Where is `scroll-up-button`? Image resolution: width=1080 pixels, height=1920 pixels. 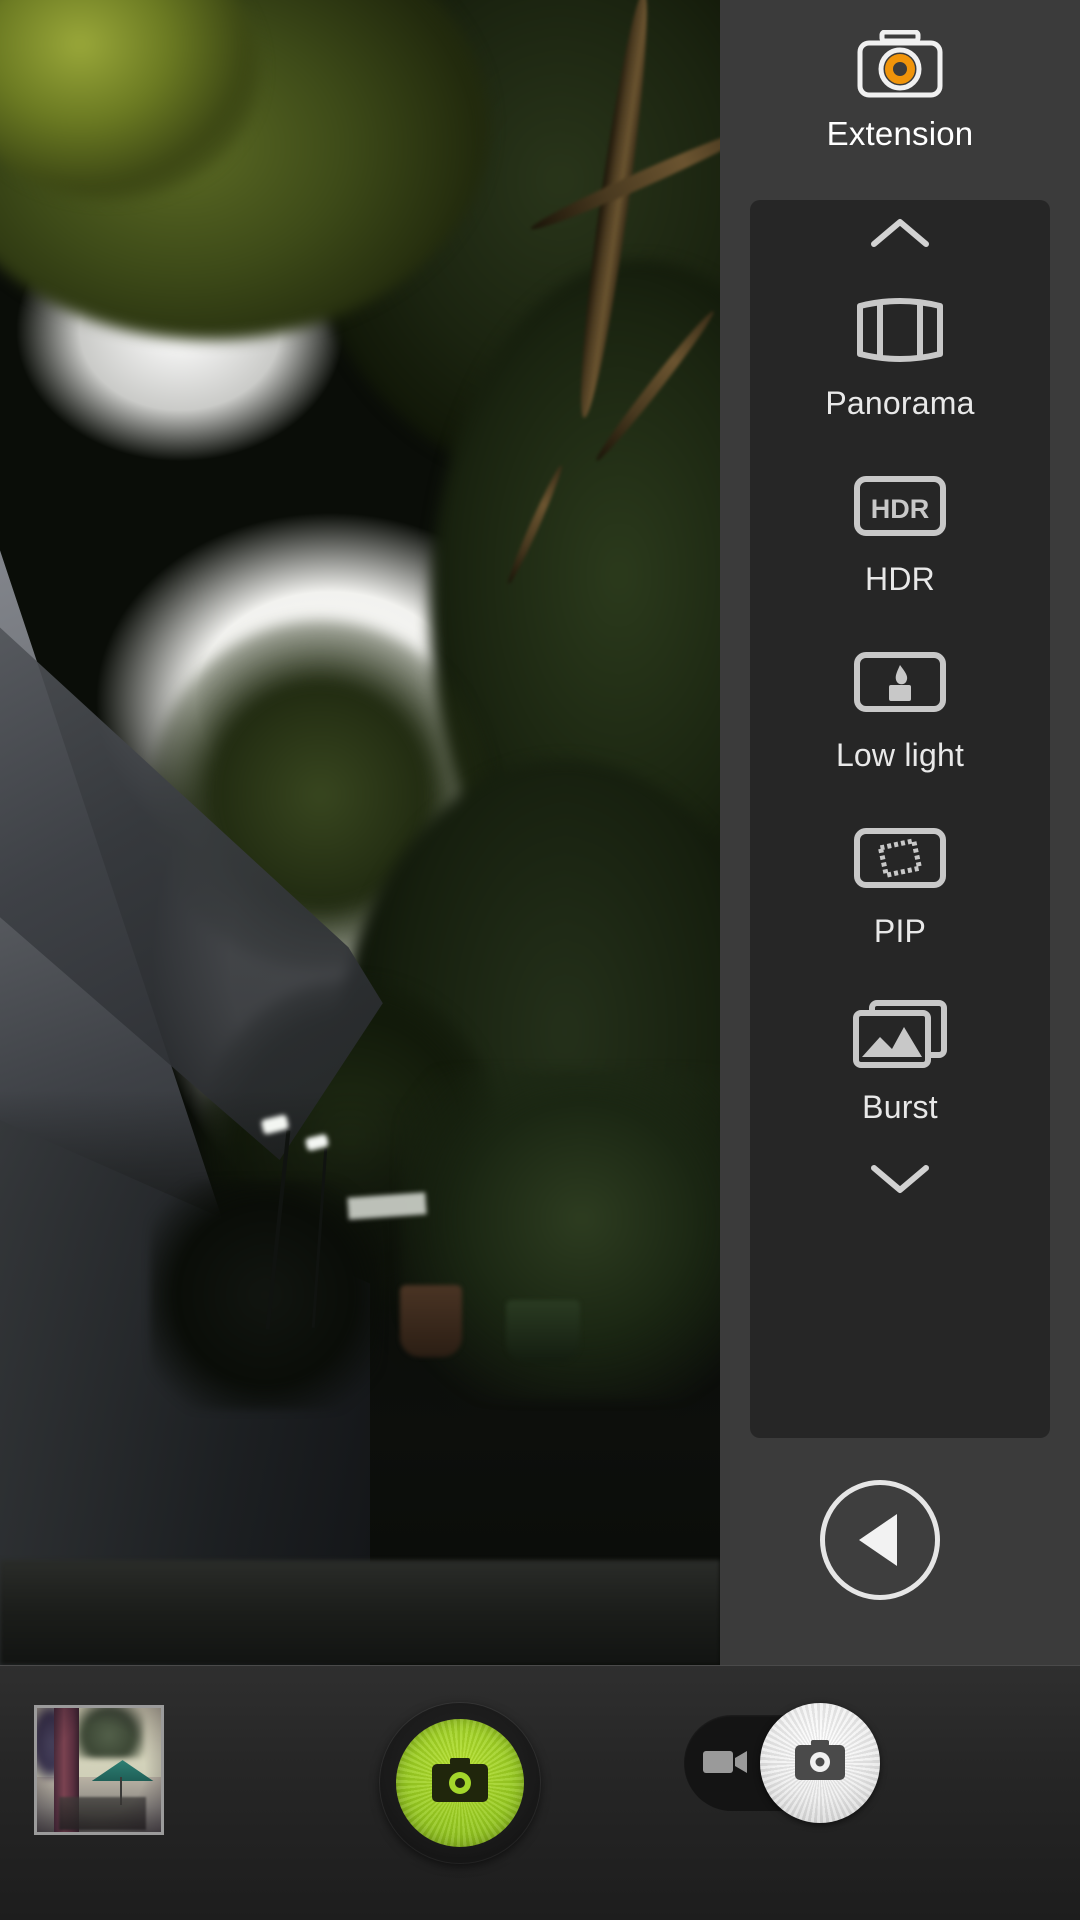
scroll-up-button is located at coordinates (900, 233).